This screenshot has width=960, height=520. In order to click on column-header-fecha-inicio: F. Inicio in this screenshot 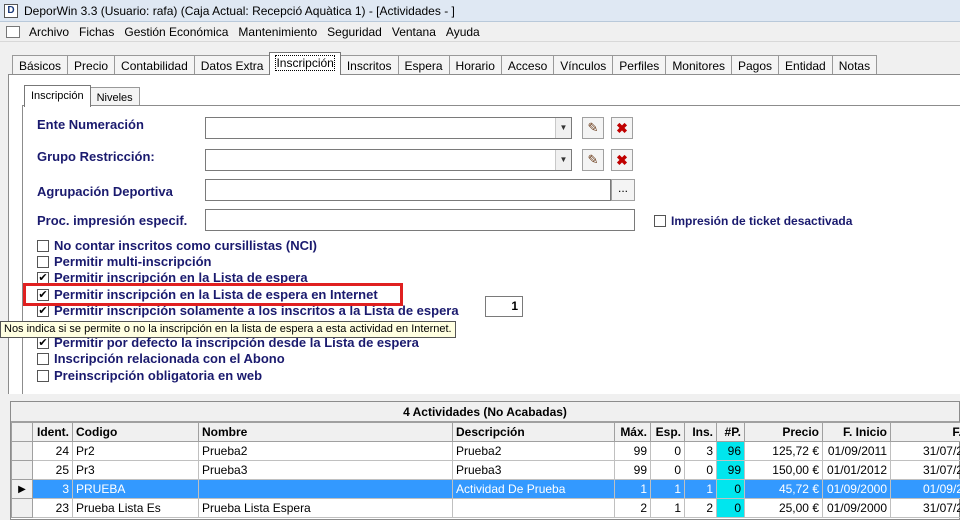, I will do `click(856, 432)`.